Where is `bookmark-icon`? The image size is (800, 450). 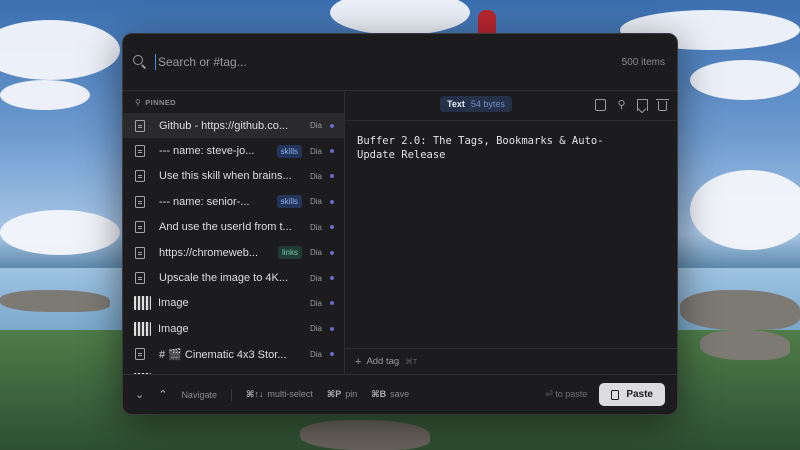
bookmark-icon is located at coordinates (642, 105).